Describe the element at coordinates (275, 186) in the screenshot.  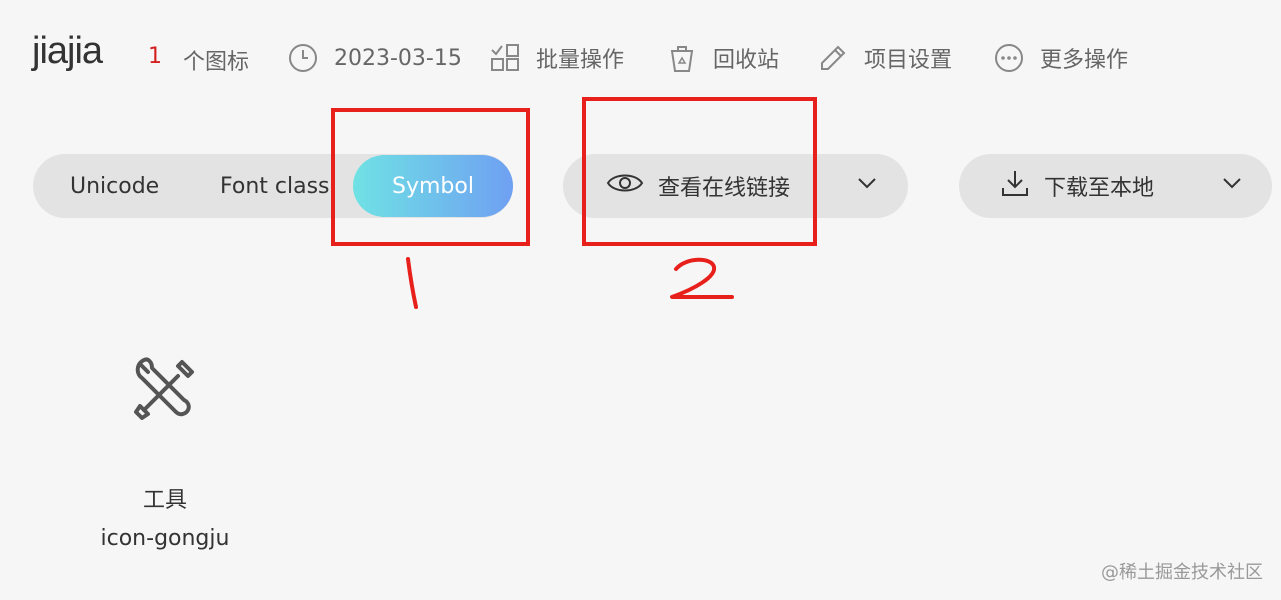
I see `tab-font-class: Font class` at that location.